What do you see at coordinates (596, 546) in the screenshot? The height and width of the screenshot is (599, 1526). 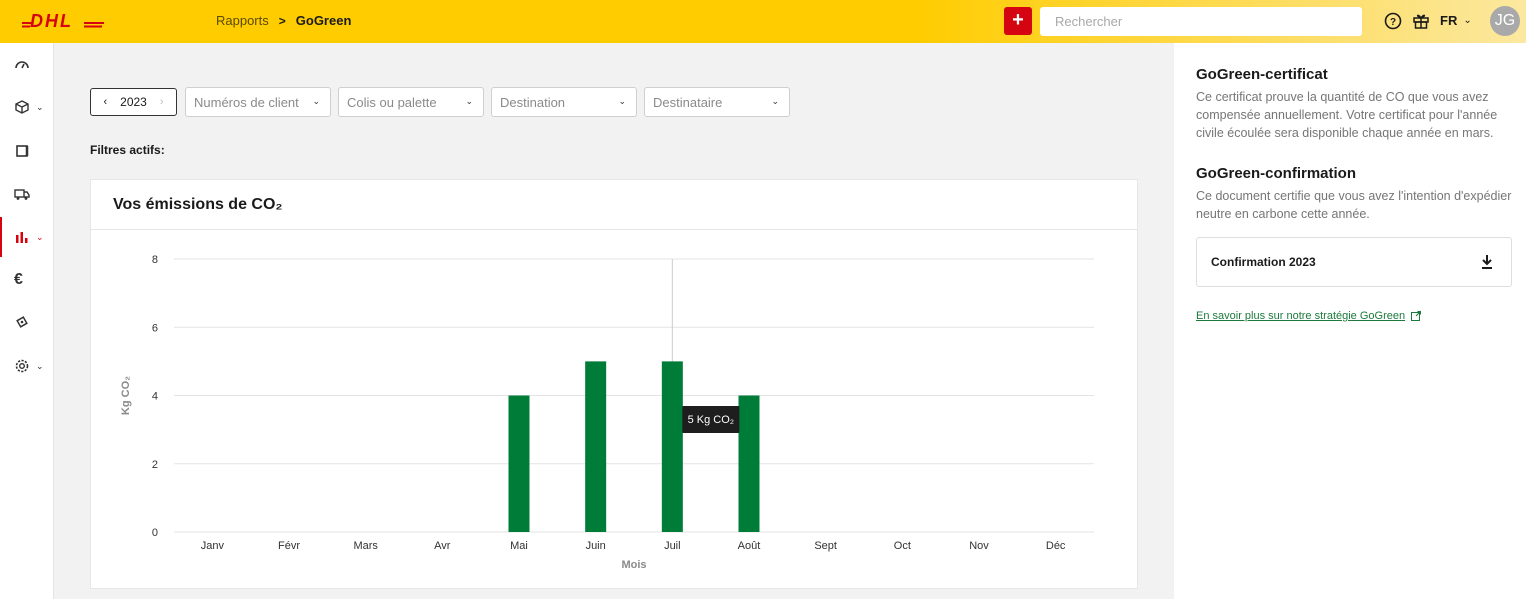 I see `x-tick-label: Juin` at bounding box center [596, 546].